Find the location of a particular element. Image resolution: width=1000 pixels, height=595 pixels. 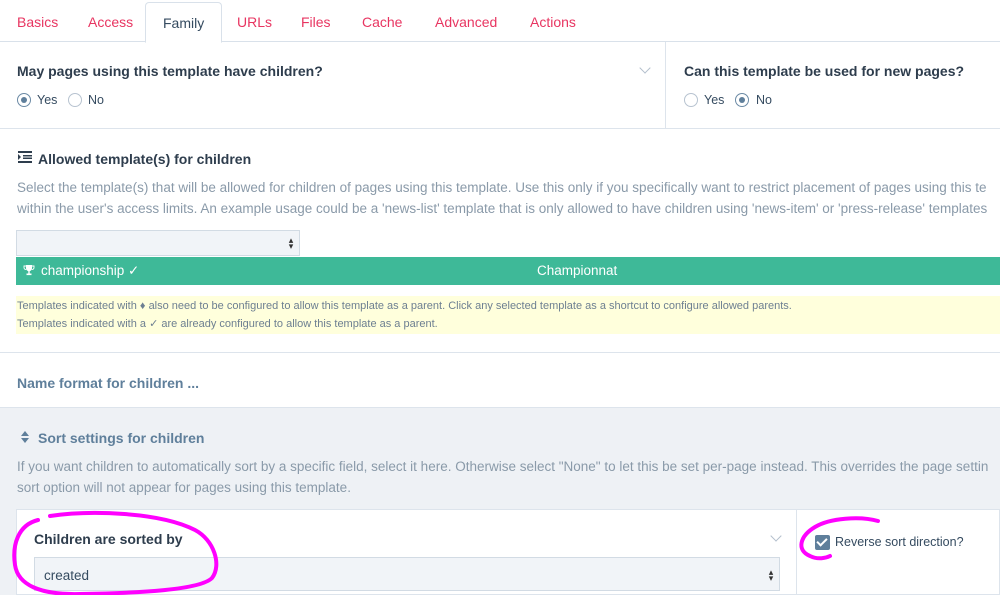

tab-basics: Basics is located at coordinates (37, 21).